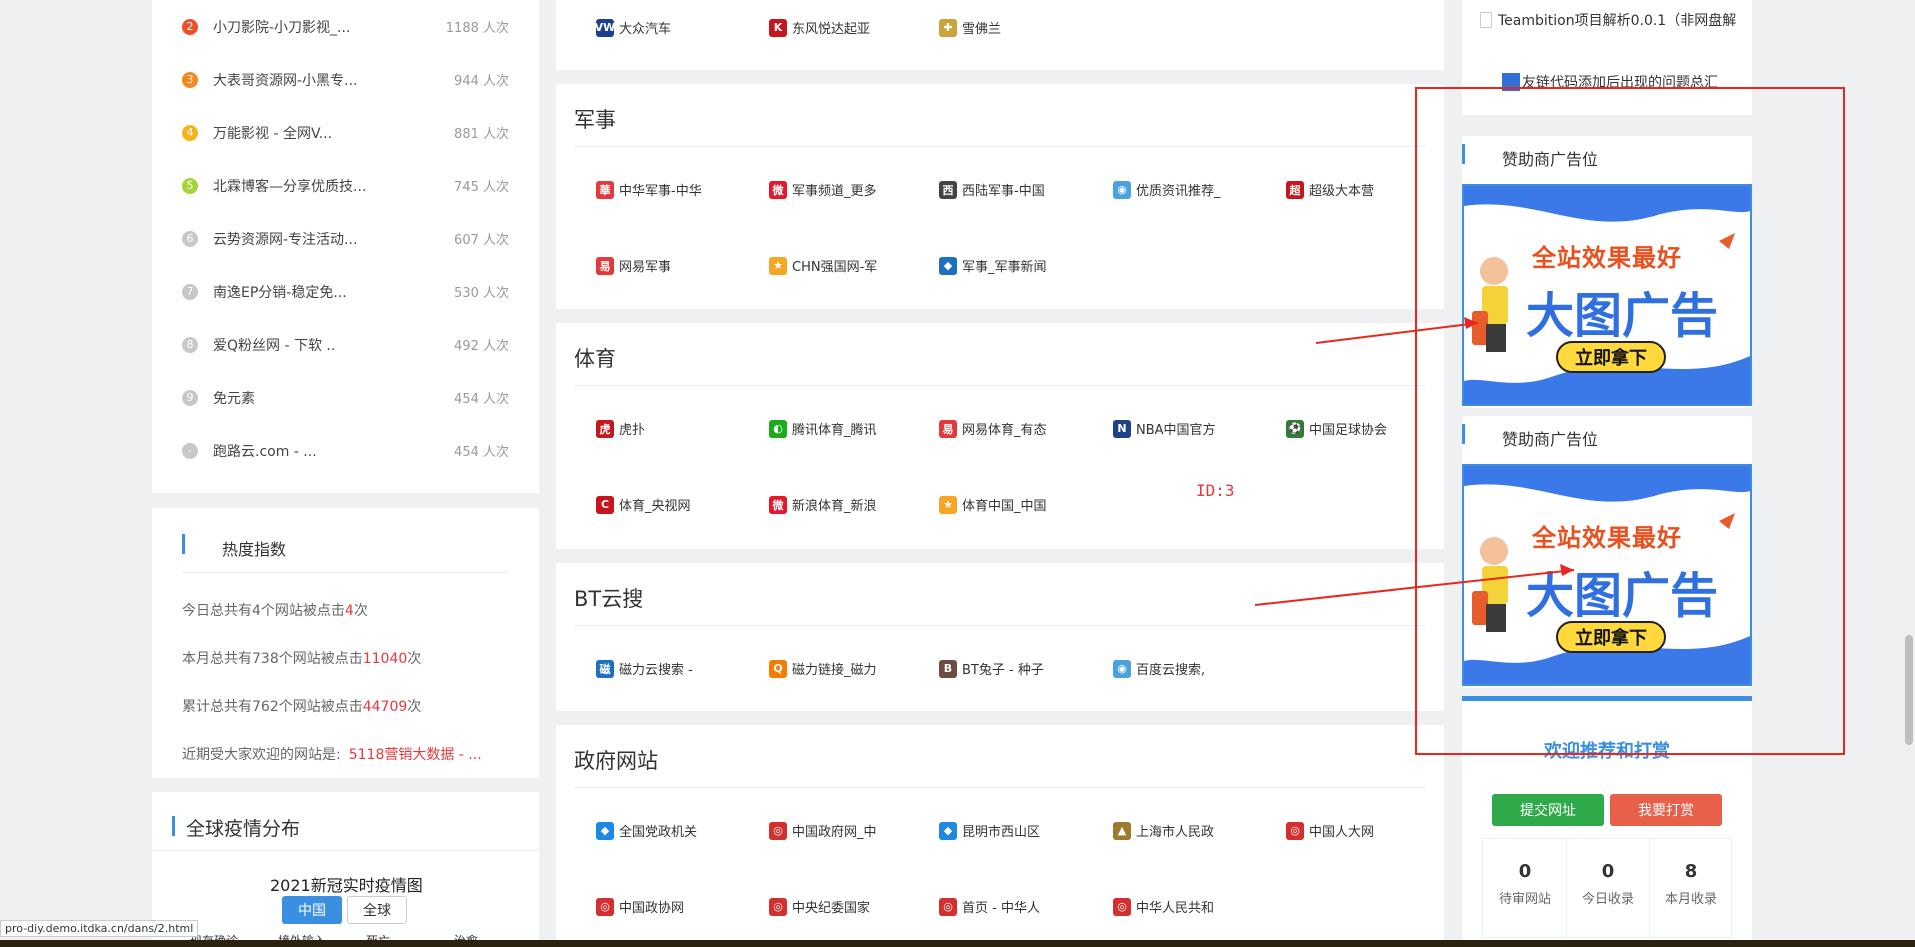 The image size is (1915, 947). Describe the element at coordinates (993, 504) in the screenshot. I see `site-link: ★ 体育中国_中国` at that location.